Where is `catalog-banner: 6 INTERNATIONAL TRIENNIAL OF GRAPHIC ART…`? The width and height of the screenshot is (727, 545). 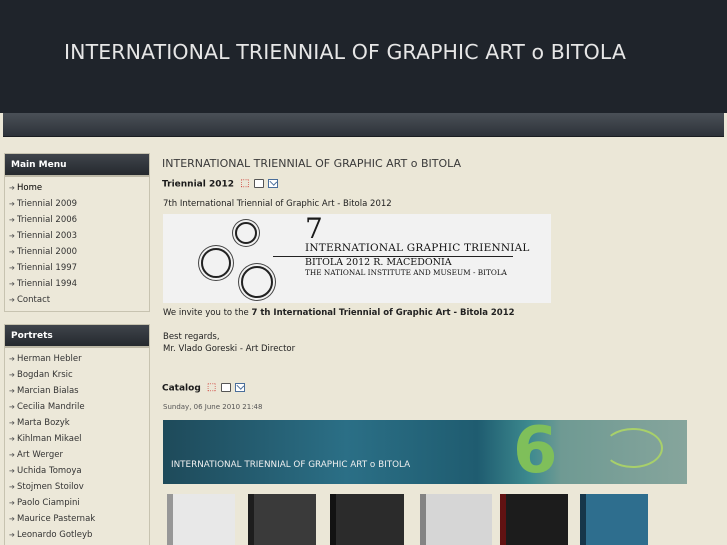 catalog-banner: 6 INTERNATIONAL TRIENNIAL OF GRAPHIC ART… is located at coordinates (425, 452).